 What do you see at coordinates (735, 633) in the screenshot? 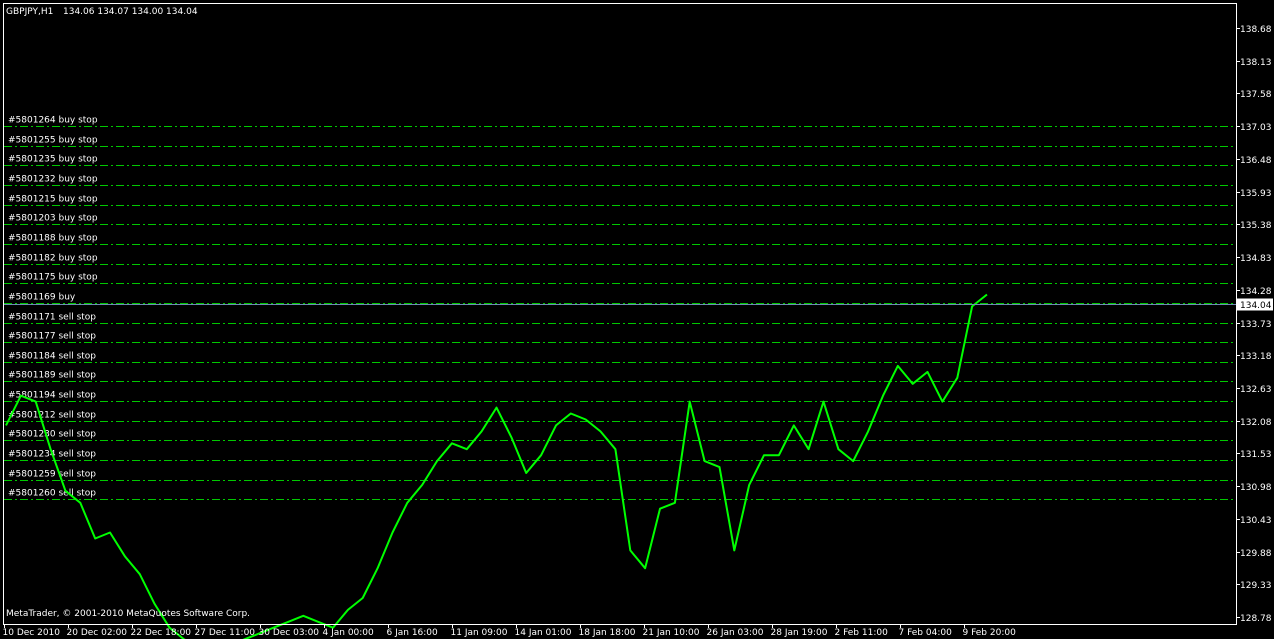
I see `x-tick-label: 26 Jan 03:00` at bounding box center [735, 633].